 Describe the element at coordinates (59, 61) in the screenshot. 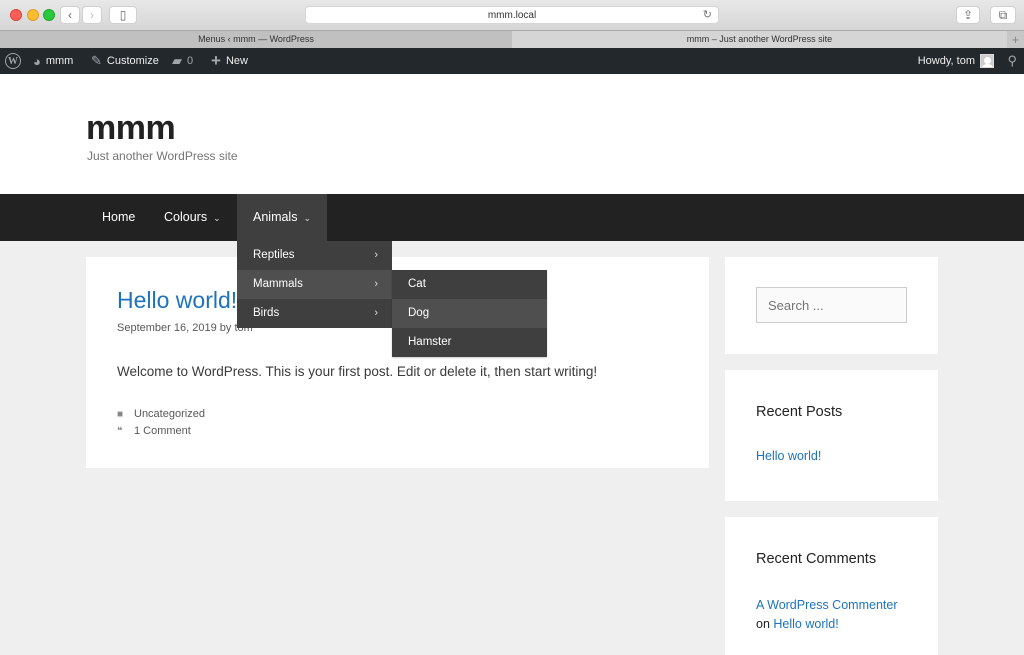

I see `site-name-label: mmm` at that location.